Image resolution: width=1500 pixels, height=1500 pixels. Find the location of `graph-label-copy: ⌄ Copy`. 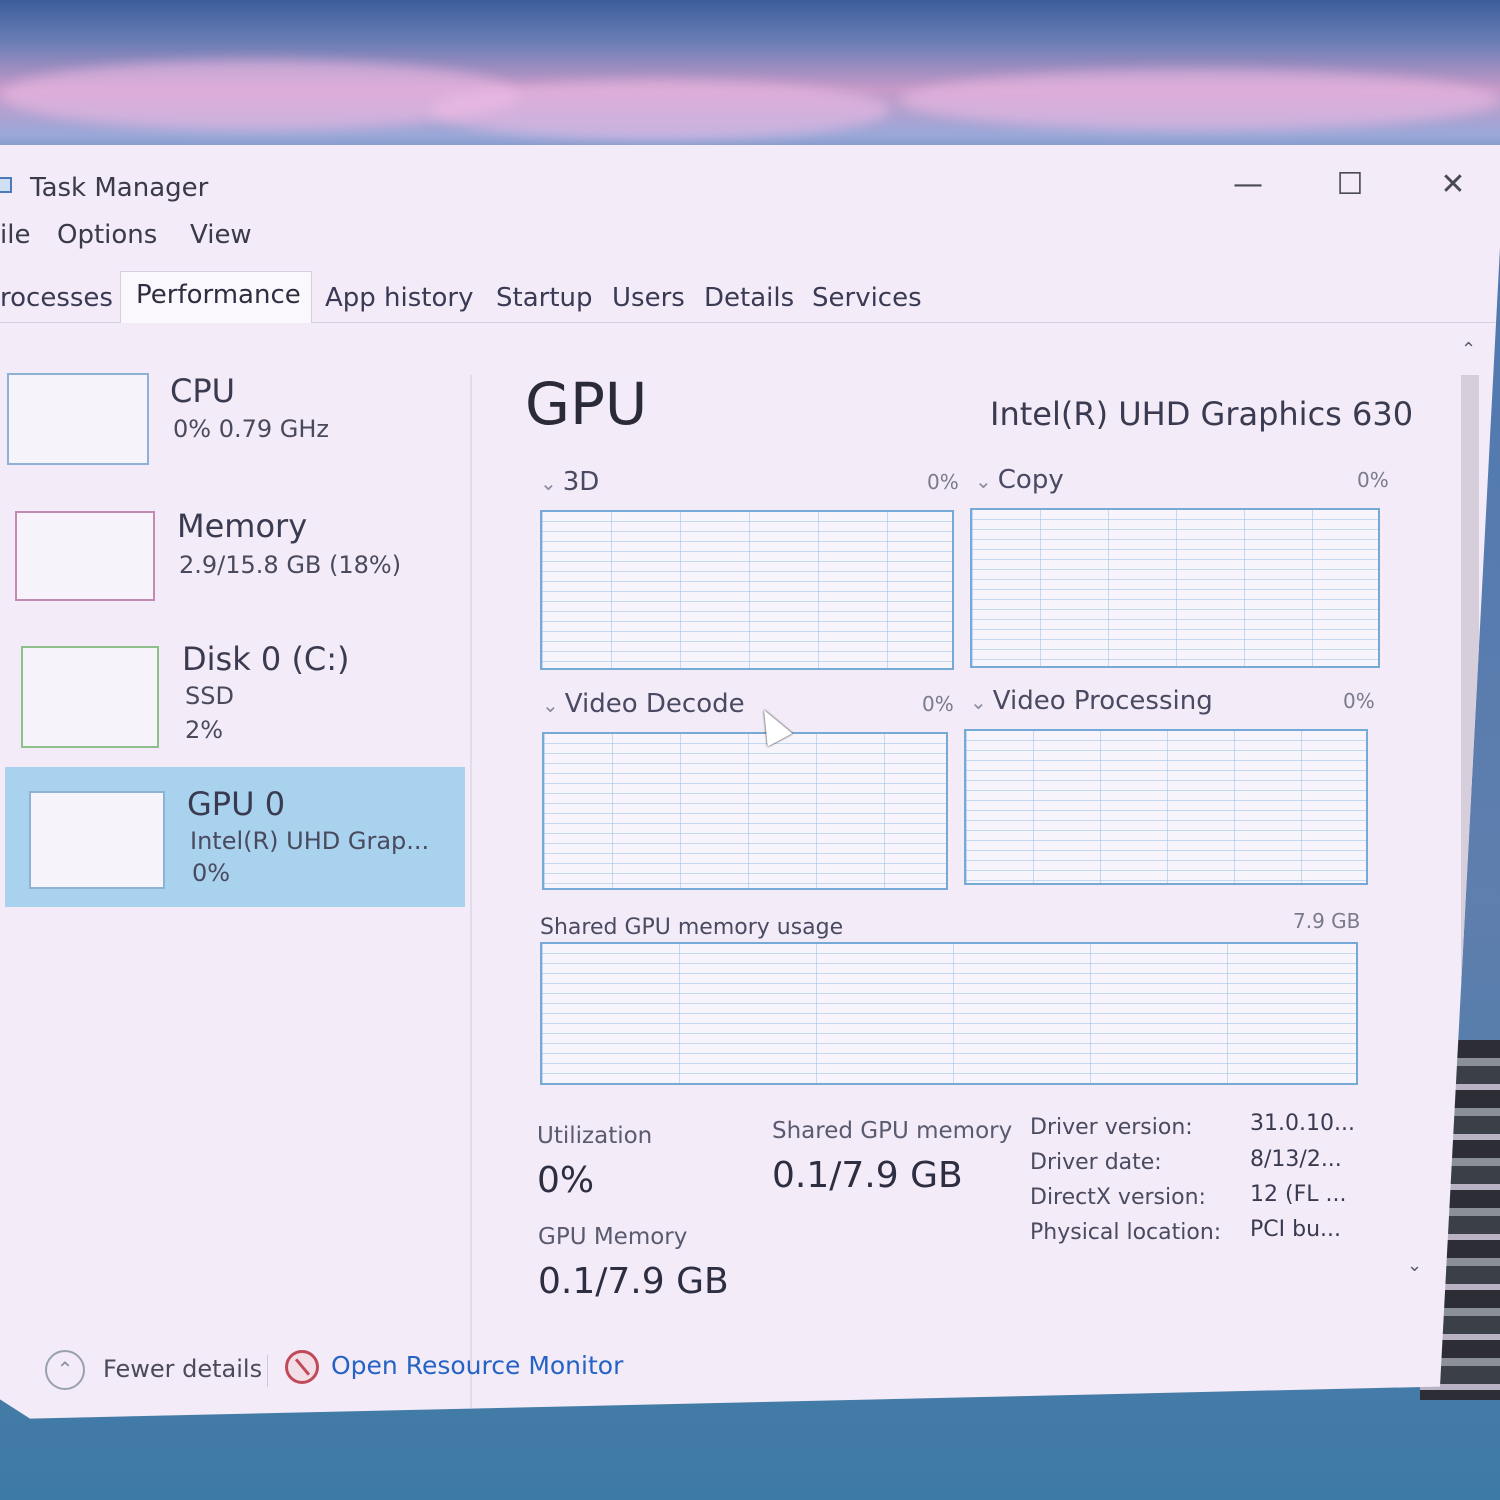

graph-label-copy: ⌄ Copy is located at coordinates (1019, 480).